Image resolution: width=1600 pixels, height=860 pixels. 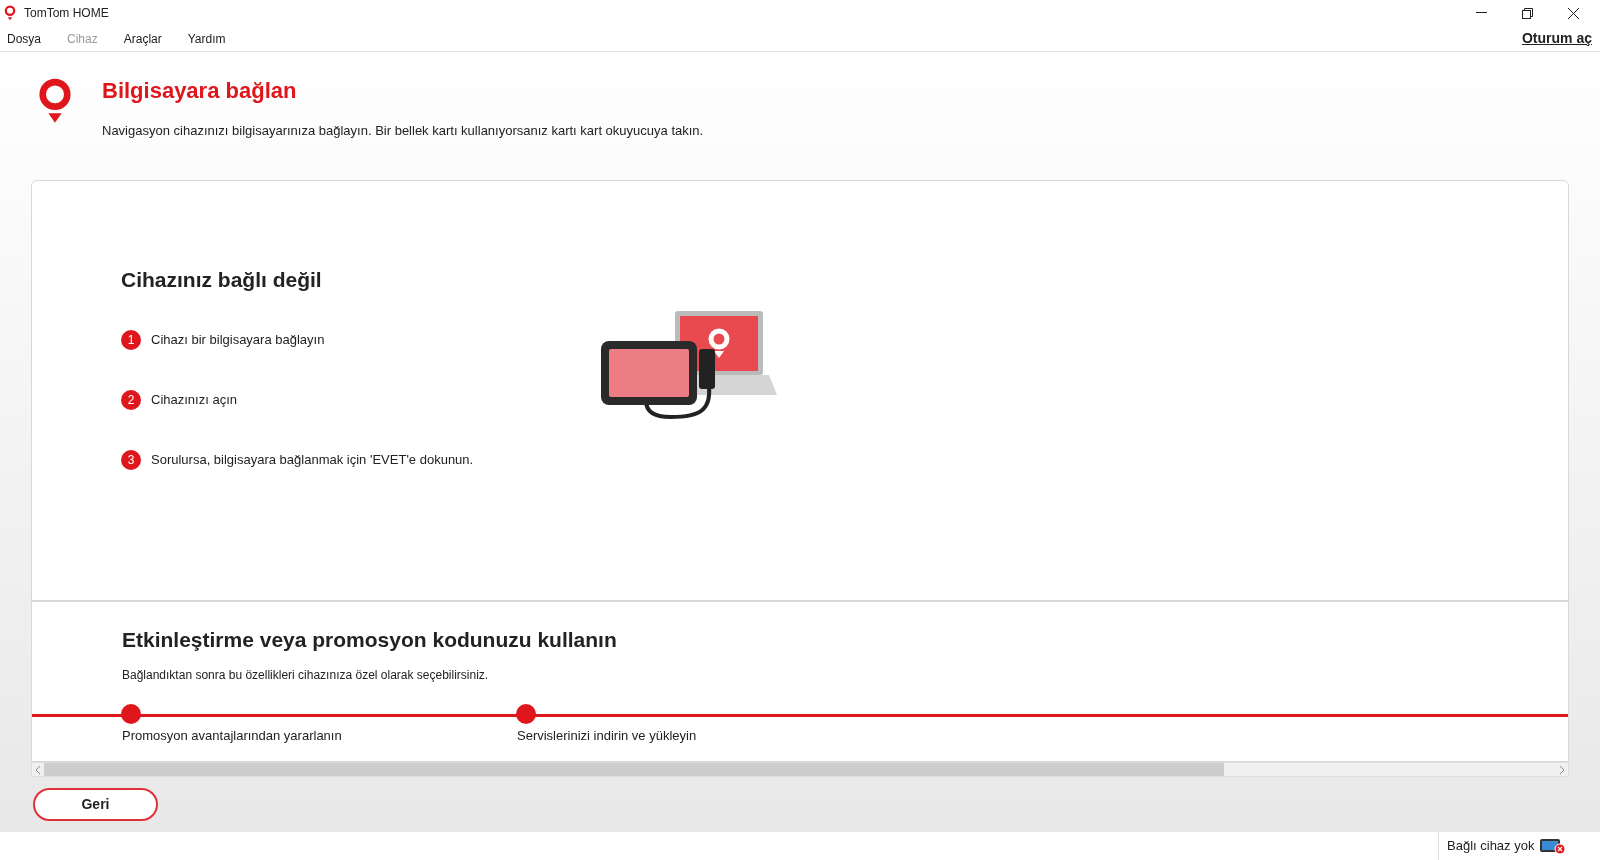 What do you see at coordinates (1527, 13) in the screenshot?
I see `restore-icon` at bounding box center [1527, 13].